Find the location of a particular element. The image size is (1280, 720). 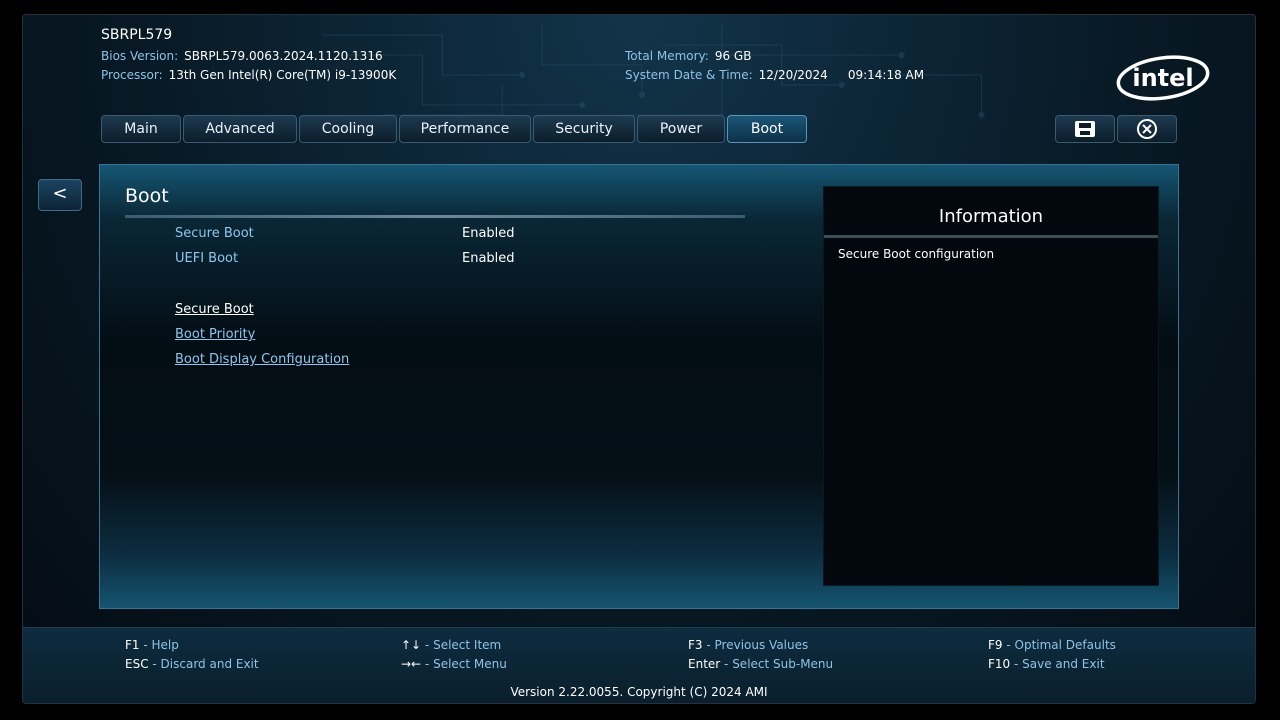

setting-uefi-boot-value: Enabled is located at coordinates (488, 258).